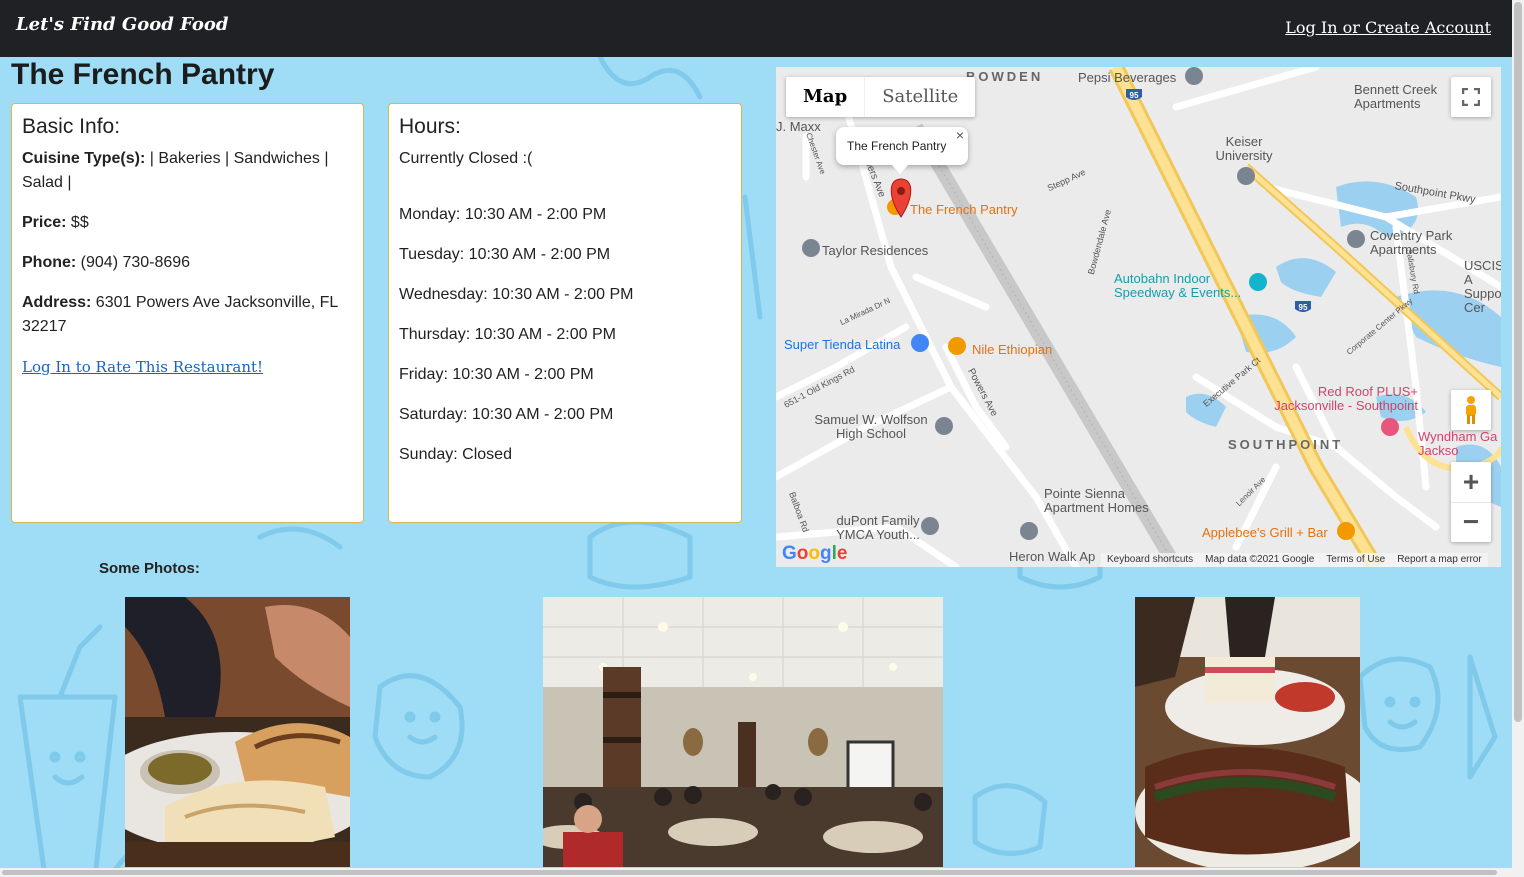  What do you see at coordinates (1346, 398) in the screenshot?
I see `map-label-red-roof: Red Roof PLUS+ Jacksonville - Southpoint` at bounding box center [1346, 398].